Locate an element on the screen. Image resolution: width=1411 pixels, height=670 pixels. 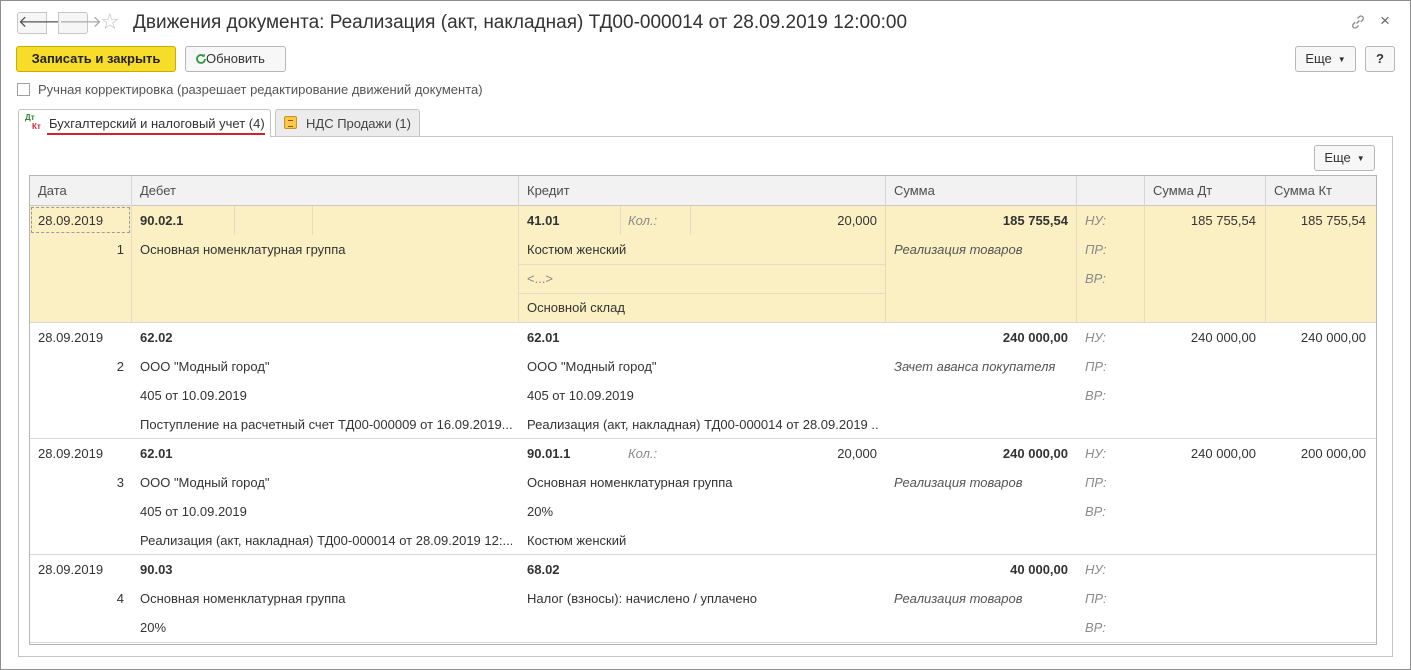
manual-edit-checkbox is located at coordinates (23, 89).